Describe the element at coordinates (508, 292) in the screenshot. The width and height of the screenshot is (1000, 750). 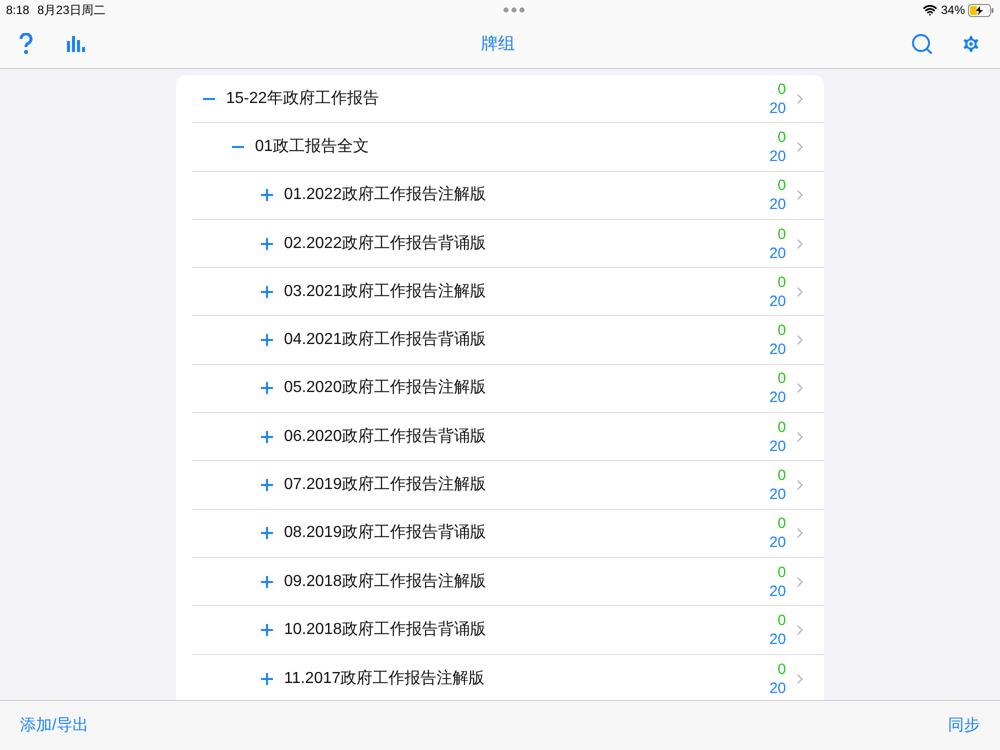
I see `deck-row: 03.2021政府工作报告注解版 0 20` at that location.